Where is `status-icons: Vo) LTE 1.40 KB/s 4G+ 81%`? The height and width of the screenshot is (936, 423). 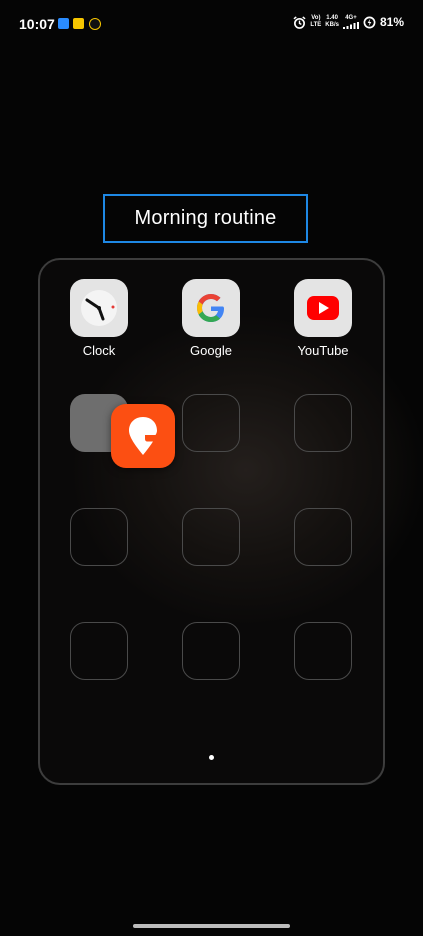 status-icons: Vo) LTE 1.40 KB/s 4G+ 81% is located at coordinates (348, 22).